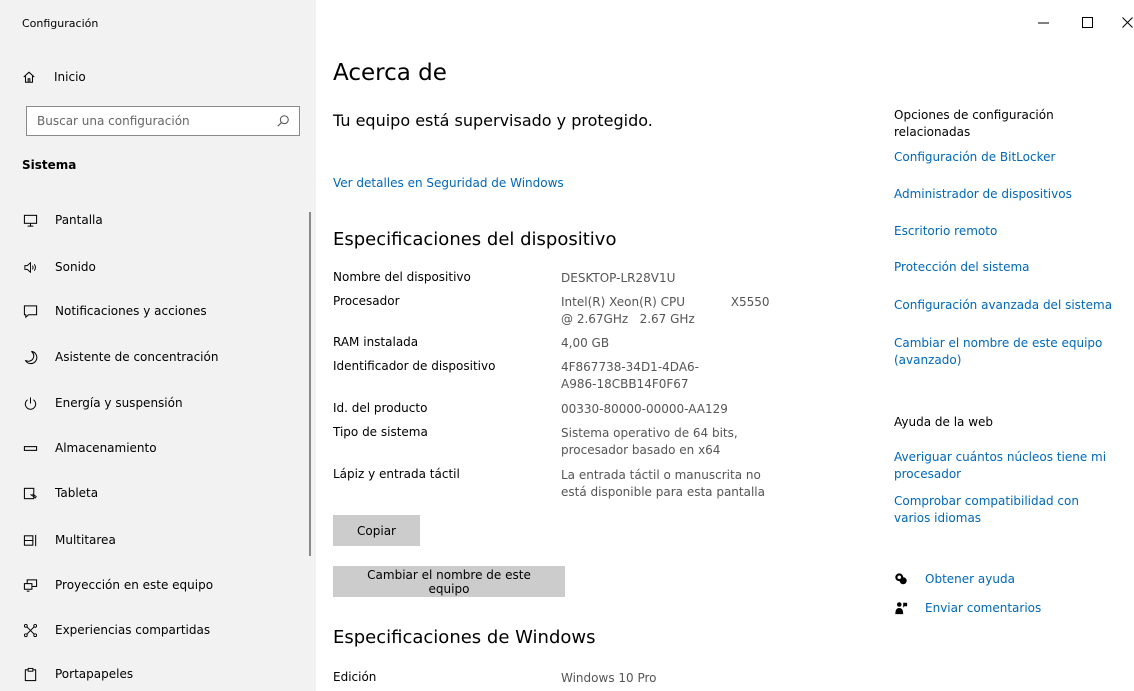 The width and height of the screenshot is (1134, 691). Describe the element at coordinates (30, 448) in the screenshot. I see `storage-icon` at that location.